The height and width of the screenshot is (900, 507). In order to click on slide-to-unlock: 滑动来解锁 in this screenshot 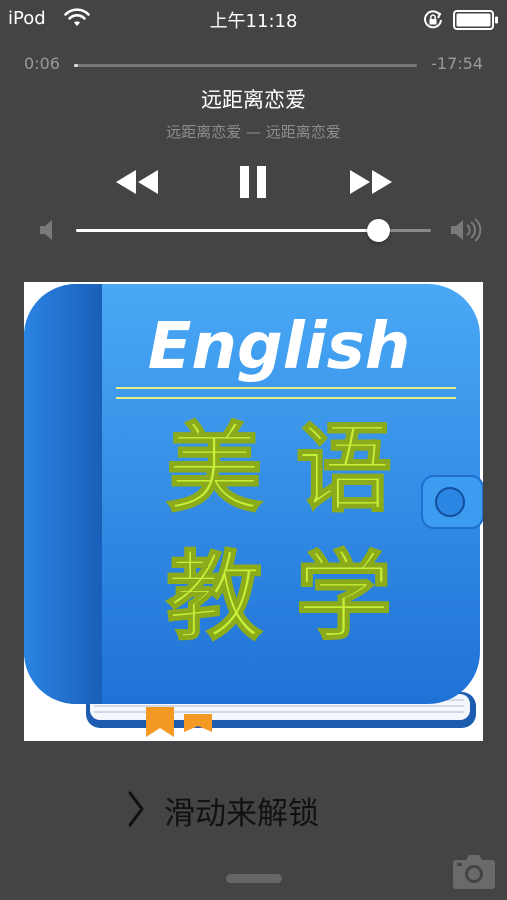, I will do `click(253, 809)`.